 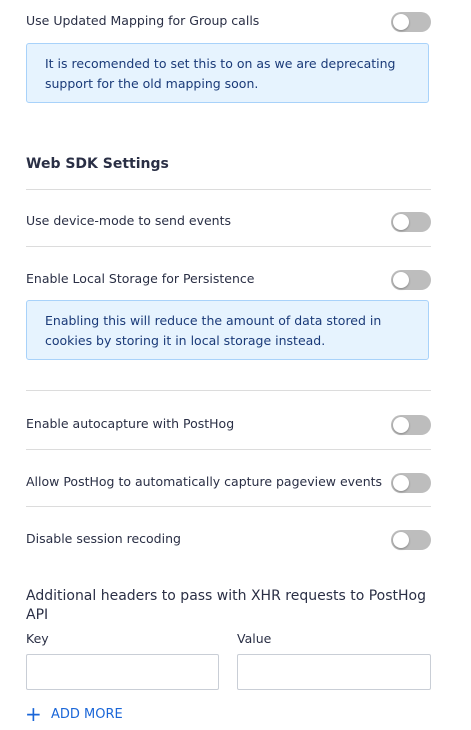 I want to click on add-more-label: ADD MORE, so click(x=87, y=714).